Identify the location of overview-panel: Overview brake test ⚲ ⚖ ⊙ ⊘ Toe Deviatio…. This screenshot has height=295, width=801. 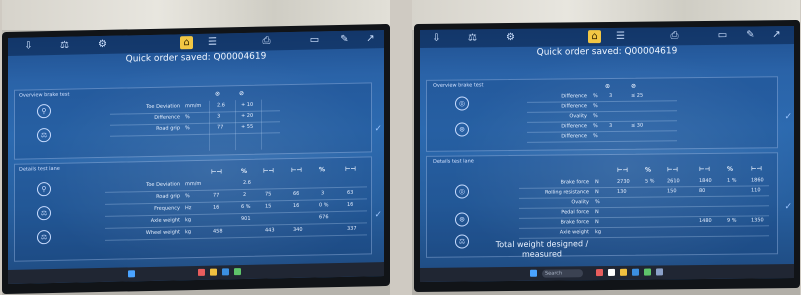
(193, 121).